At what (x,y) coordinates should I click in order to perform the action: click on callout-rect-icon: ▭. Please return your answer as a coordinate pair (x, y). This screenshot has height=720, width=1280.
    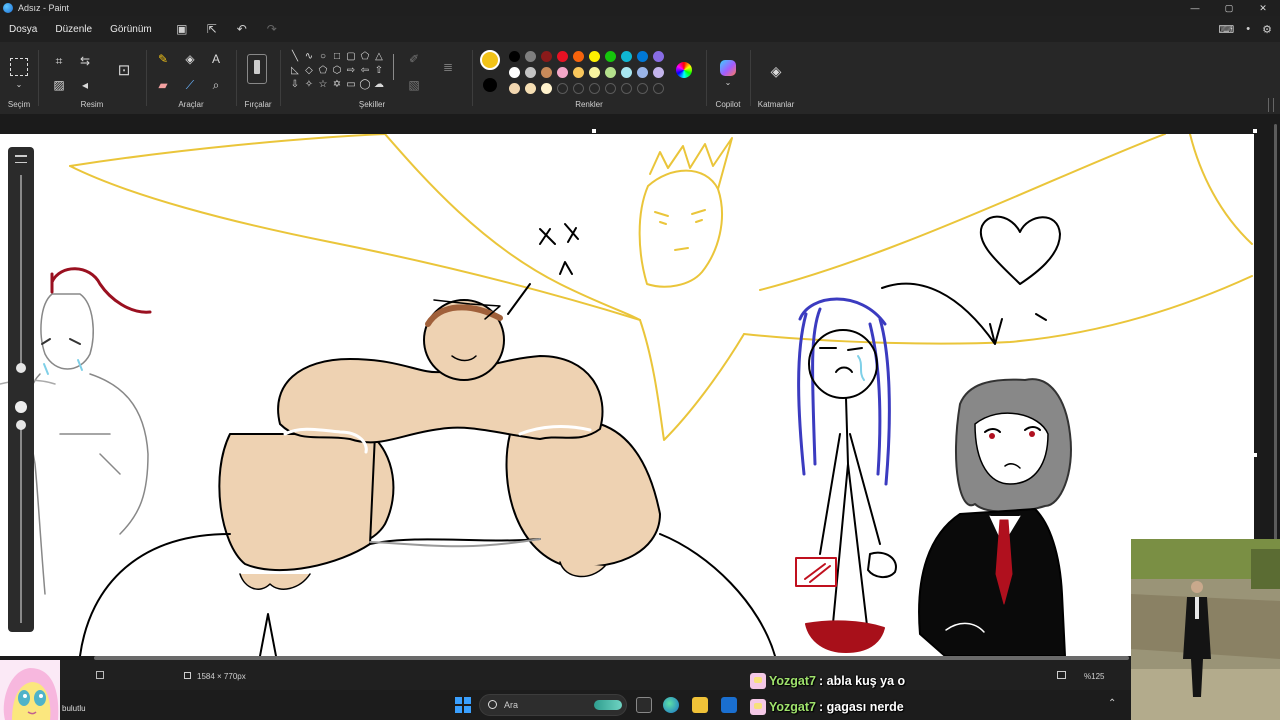
    Looking at the image, I should click on (351, 84).